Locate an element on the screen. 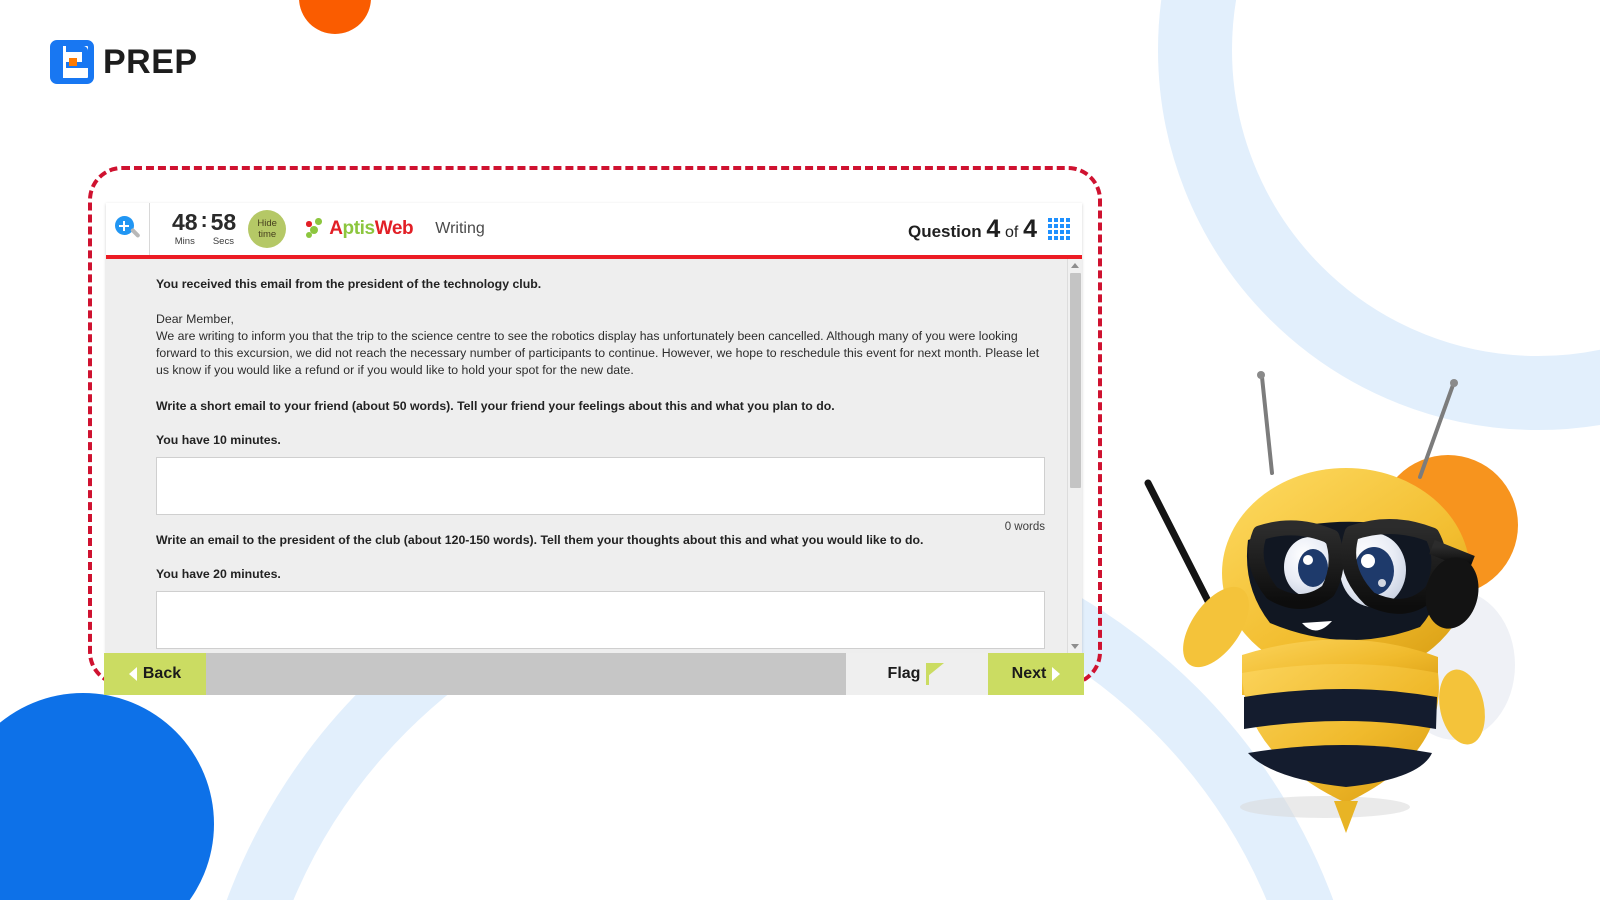 Image resolution: width=1600 pixels, height=900 pixels. next-button-label: Next is located at coordinates (1029, 673).